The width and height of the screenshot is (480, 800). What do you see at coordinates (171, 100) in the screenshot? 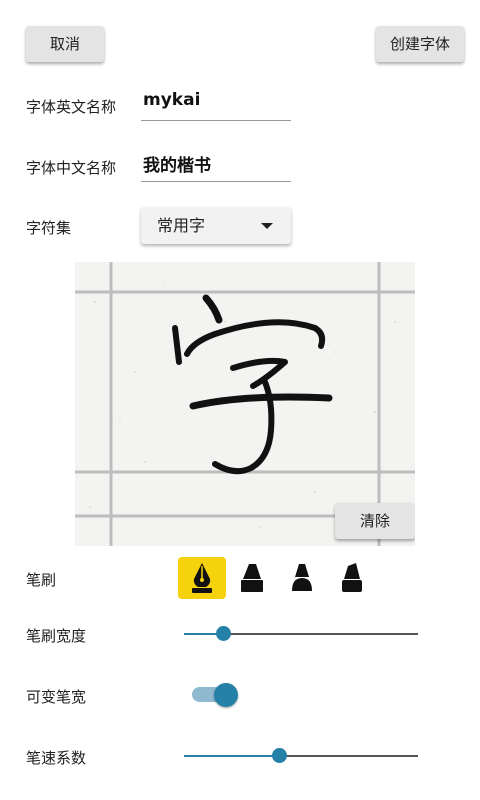
I see `english-name-field: mykai` at bounding box center [171, 100].